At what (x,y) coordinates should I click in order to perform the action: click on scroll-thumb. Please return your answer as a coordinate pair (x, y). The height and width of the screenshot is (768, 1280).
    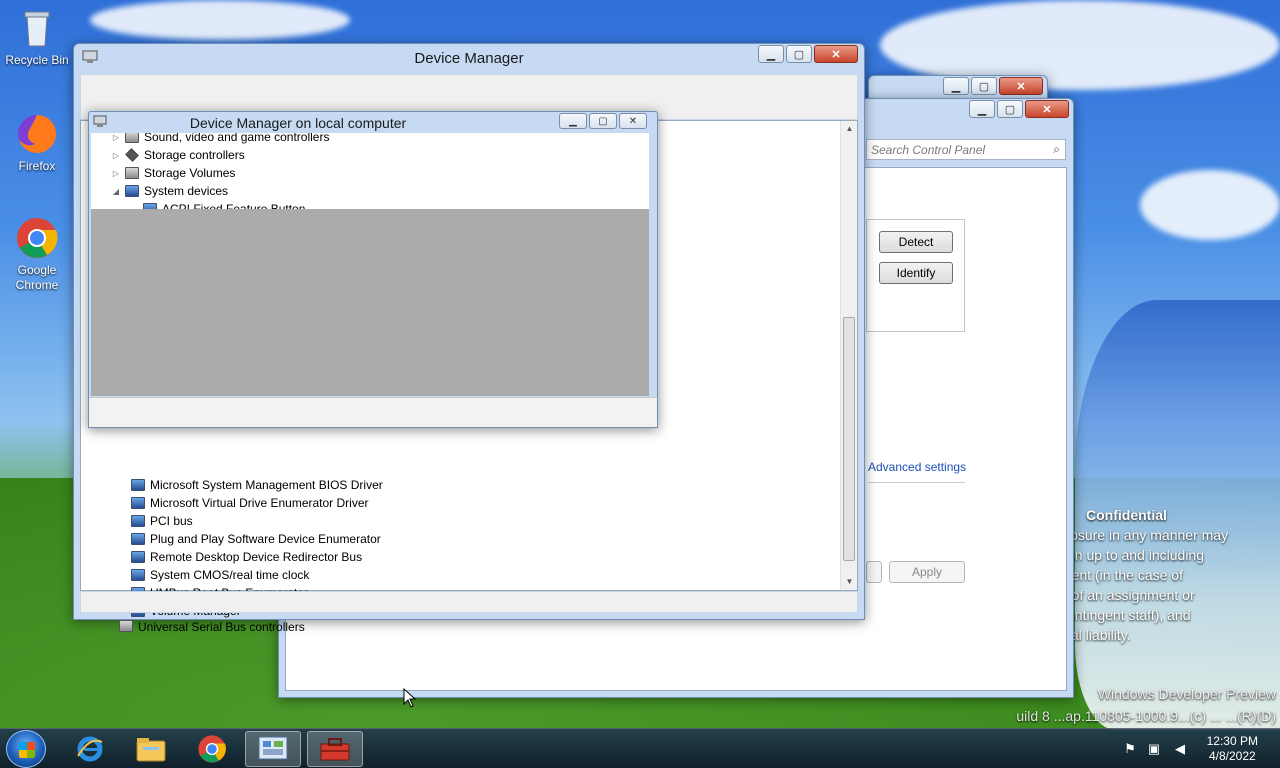
    Looking at the image, I should click on (849, 439).